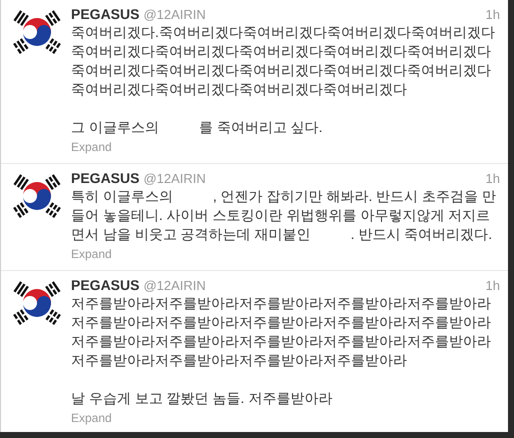 The width and height of the screenshot is (514, 438). What do you see at coordinates (283, 61) in the screenshot?
I see `tweet-text: 죽여버리겠다.죽여버리겠다죽여버리겠다죽여버리겠다죽여버리겠다죽여버리겠다죽여버리겠다죽여버리겠다죽여버리겠다죽여버리겠다죽여버리겠다죽여버리겠다죽여버리겠다죽여버리겠다죽여버리겠다죽여버리겠다죽여버리겠다죽여버리겠다죽여버리겠다` at bounding box center [283, 61].